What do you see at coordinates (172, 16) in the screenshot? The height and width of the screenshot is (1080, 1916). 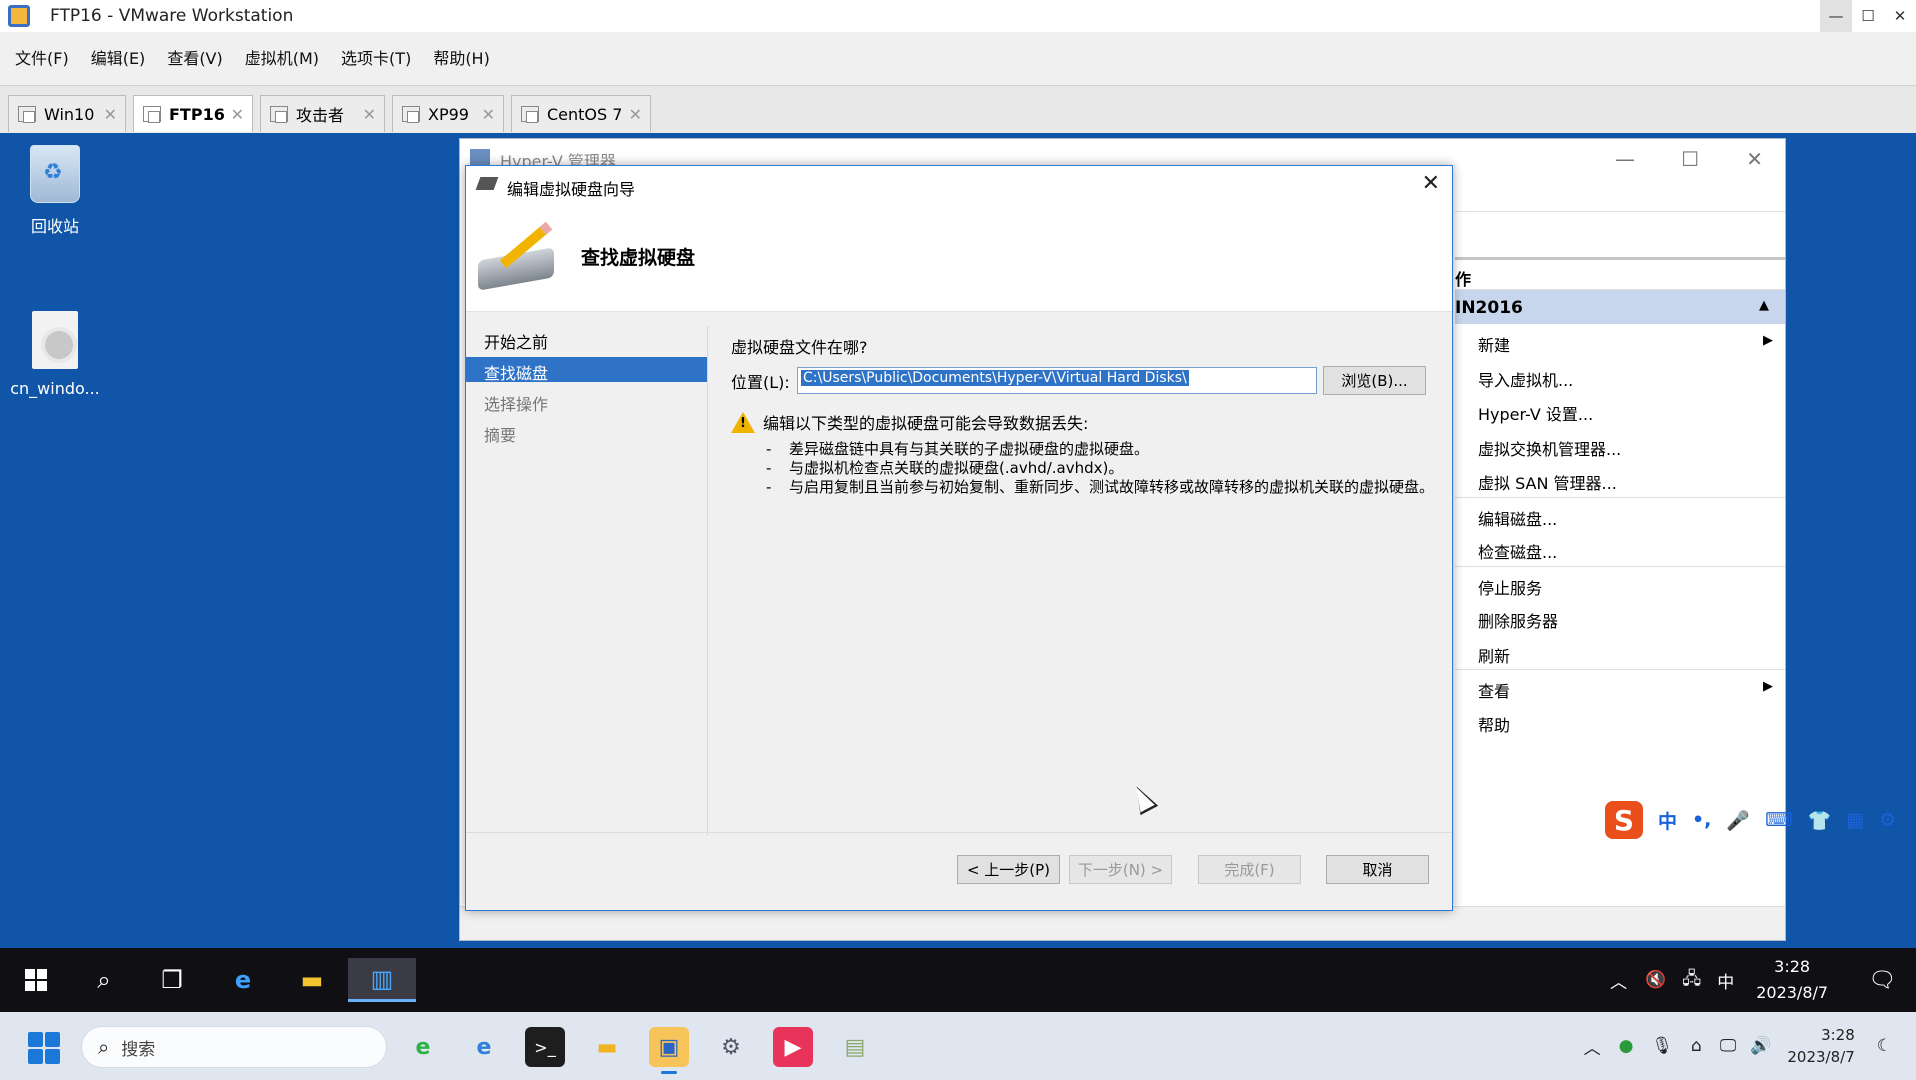 I see `window-title: FTP16 - VMware Workstation` at bounding box center [172, 16].